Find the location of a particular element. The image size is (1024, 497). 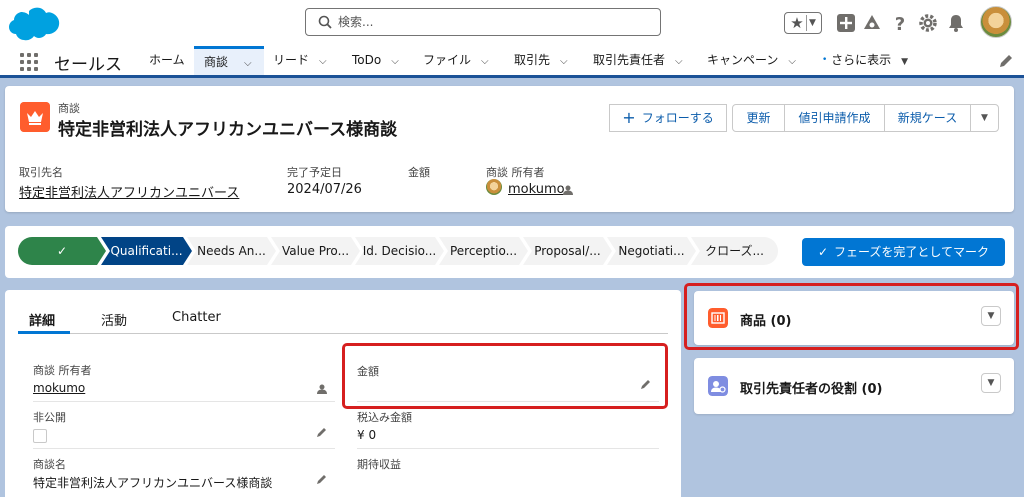

tab-chatter: Chatter is located at coordinates (196, 317).